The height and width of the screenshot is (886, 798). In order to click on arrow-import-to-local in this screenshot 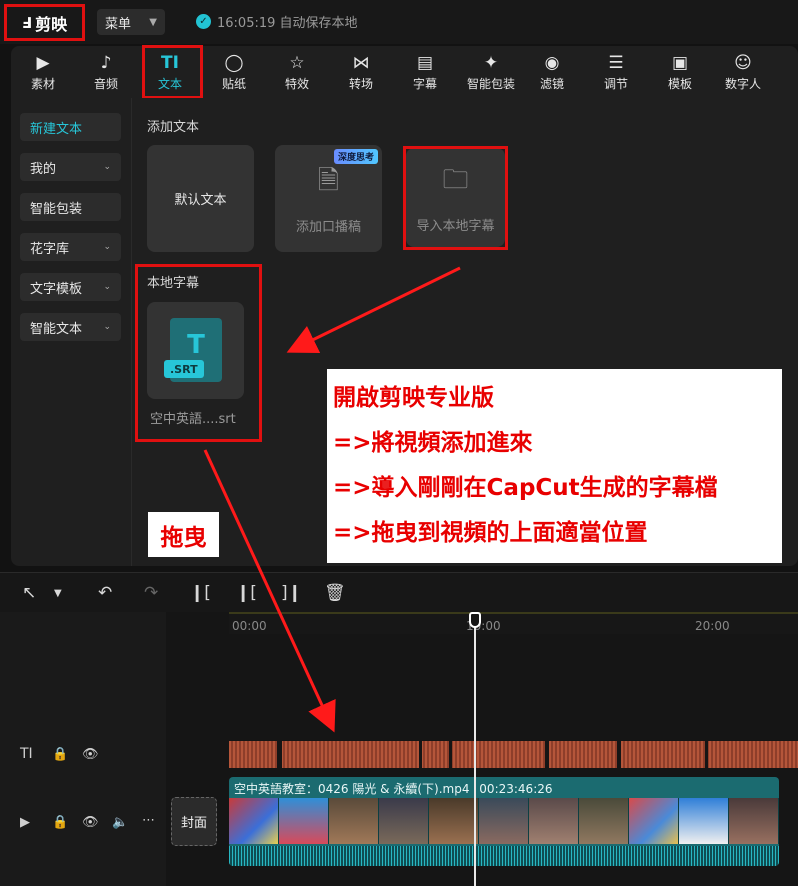, I will do `click(373, 309)`.